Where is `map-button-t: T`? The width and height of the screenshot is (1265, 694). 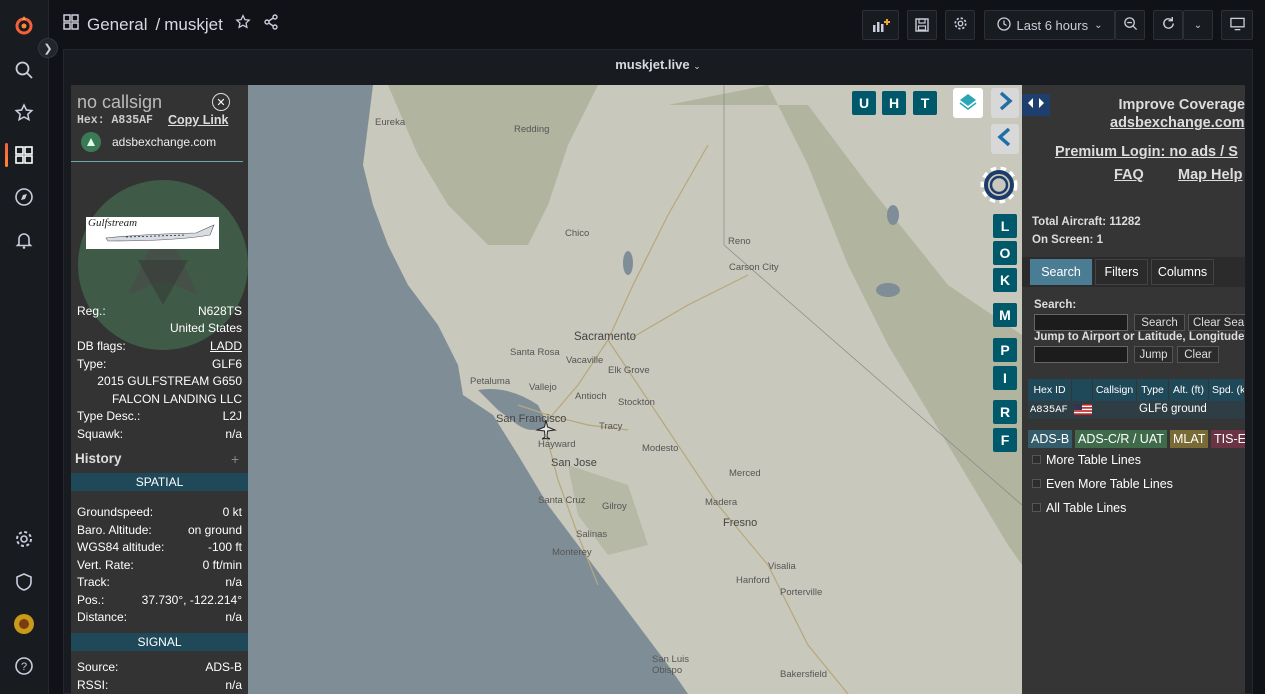 map-button-t: T is located at coordinates (925, 103).